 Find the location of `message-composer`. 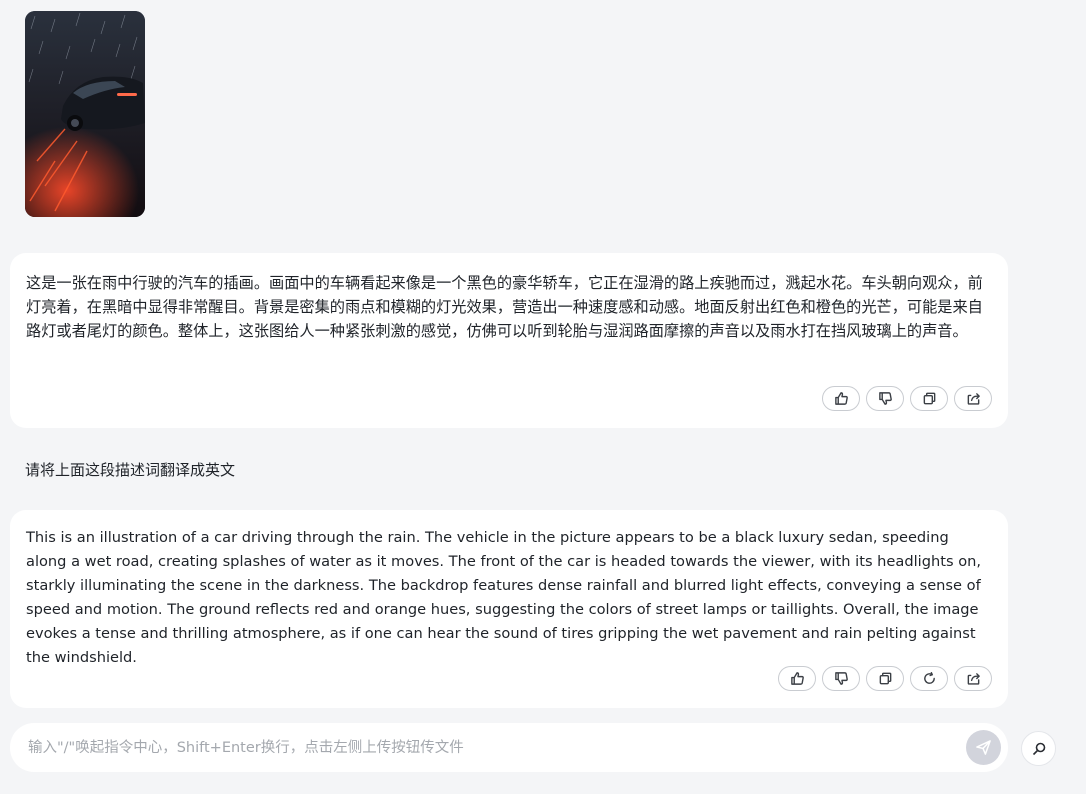

message-composer is located at coordinates (509, 747).